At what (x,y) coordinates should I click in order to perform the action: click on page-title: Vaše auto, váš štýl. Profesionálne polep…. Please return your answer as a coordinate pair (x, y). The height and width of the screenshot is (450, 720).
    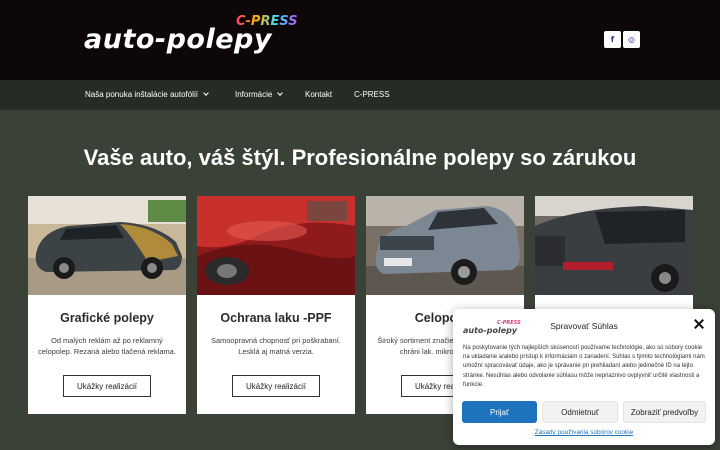
    Looking at the image, I should click on (360, 157).